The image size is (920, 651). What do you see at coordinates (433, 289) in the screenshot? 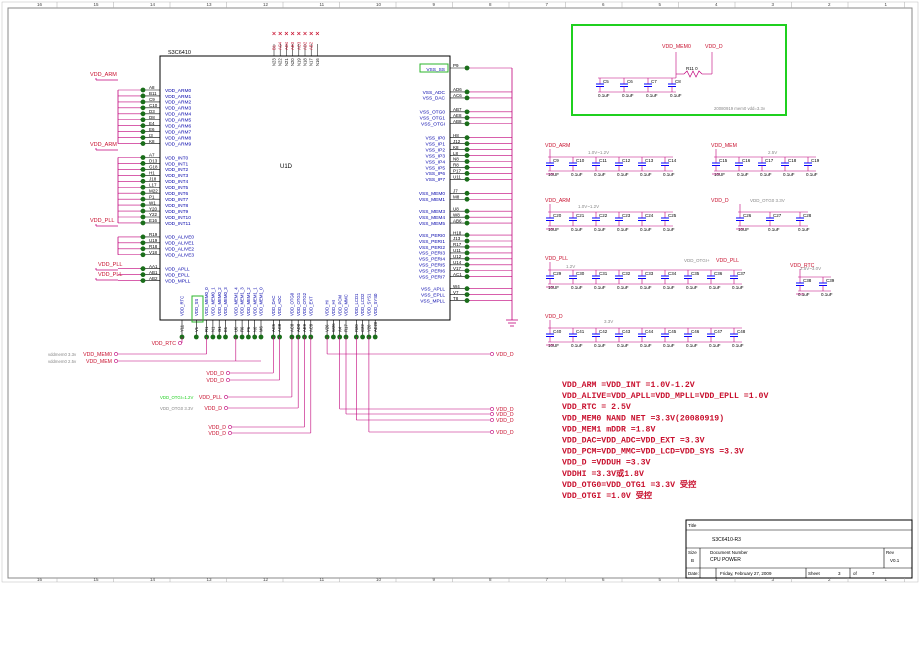
I see `pin-name: VSS_APLL` at bounding box center [433, 289].